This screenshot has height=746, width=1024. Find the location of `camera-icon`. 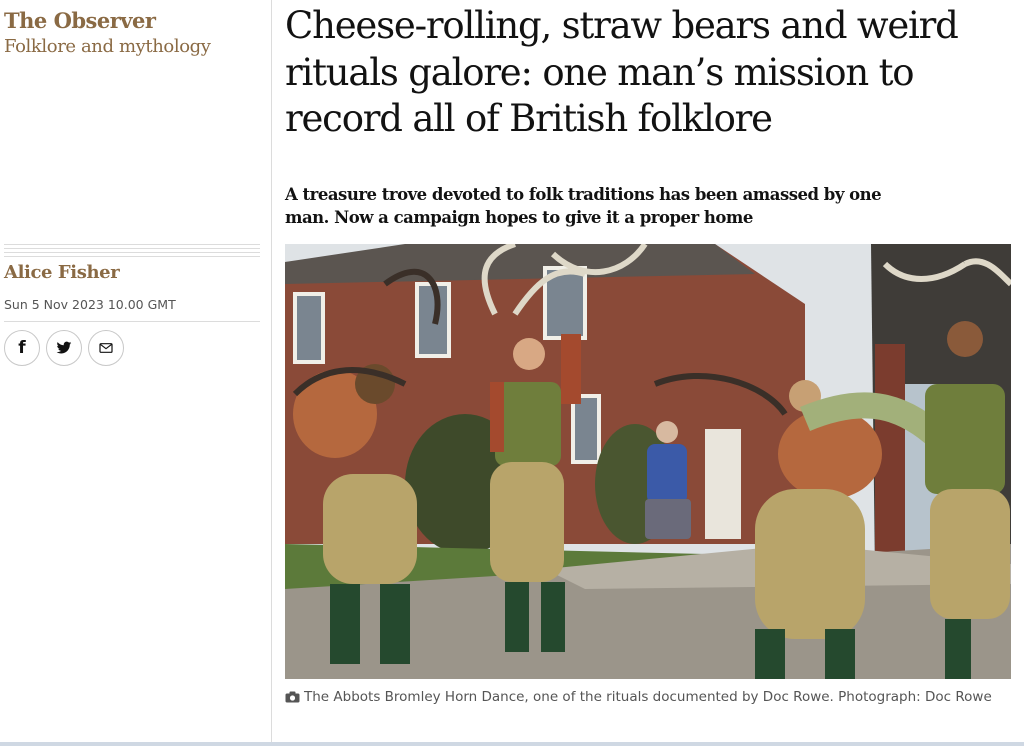

camera-icon is located at coordinates (292, 697).